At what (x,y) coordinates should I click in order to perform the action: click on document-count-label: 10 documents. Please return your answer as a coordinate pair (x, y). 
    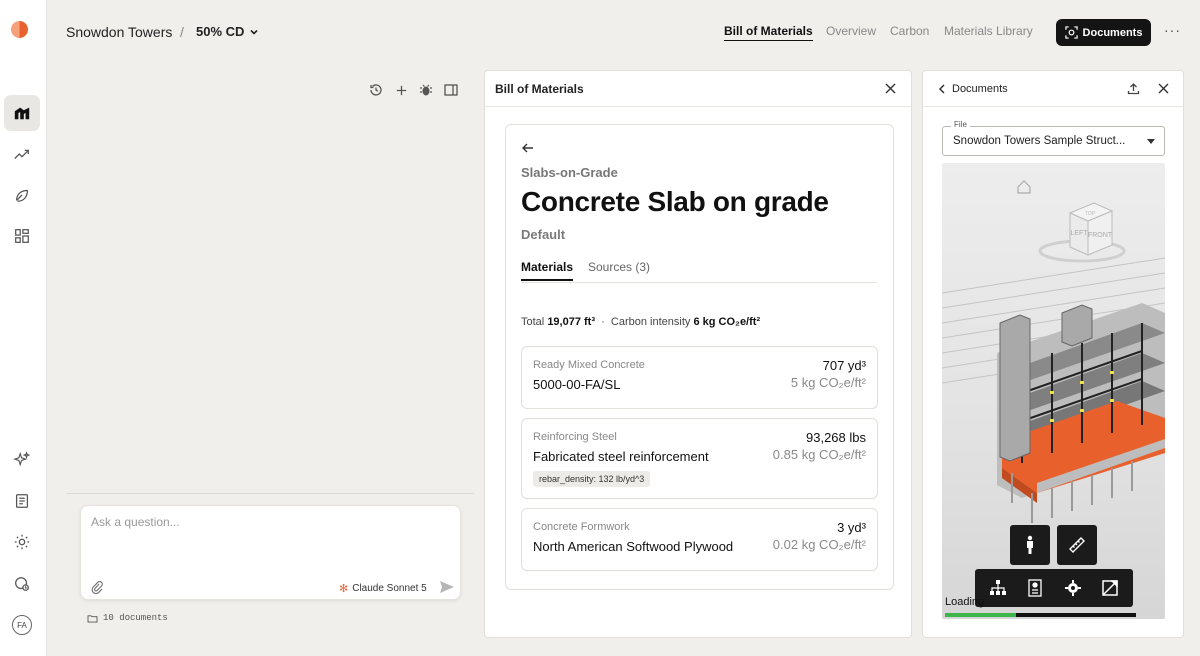
    Looking at the image, I should click on (135, 618).